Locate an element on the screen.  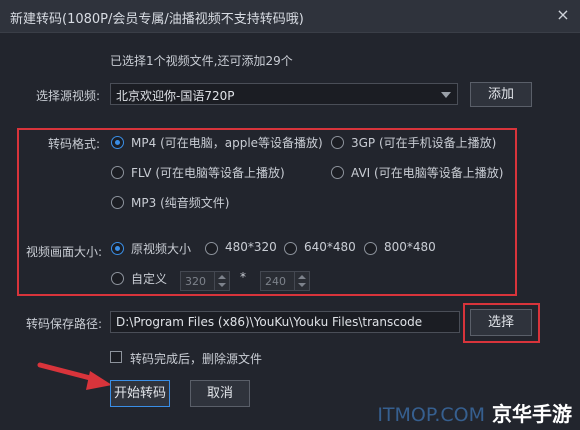
start-transcode-button: 开始转码 is located at coordinates (140, 393).